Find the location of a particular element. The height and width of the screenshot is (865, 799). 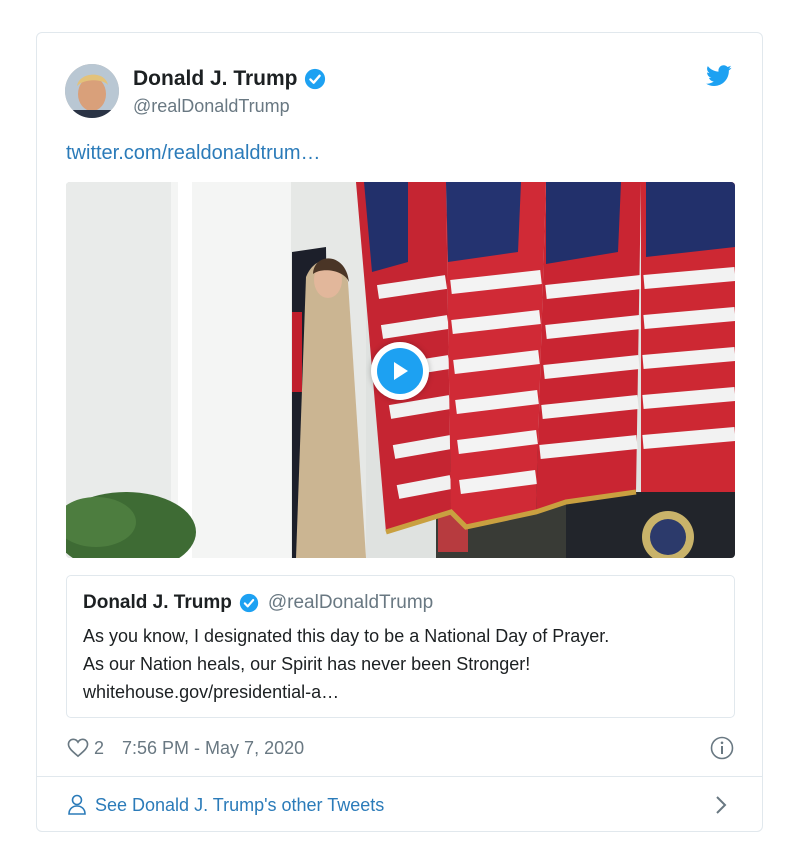

quoted-author-name: Donald J. Trump is located at coordinates (157, 602).